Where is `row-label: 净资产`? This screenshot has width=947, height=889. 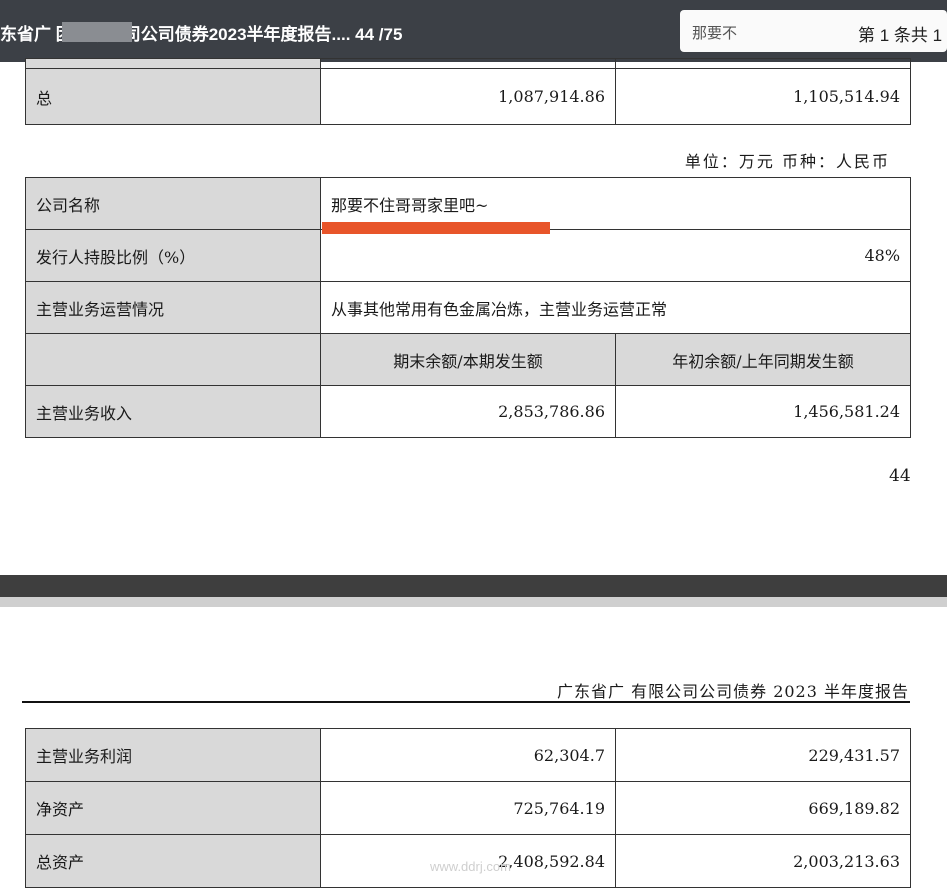
row-label: 净资产 is located at coordinates (173, 808).